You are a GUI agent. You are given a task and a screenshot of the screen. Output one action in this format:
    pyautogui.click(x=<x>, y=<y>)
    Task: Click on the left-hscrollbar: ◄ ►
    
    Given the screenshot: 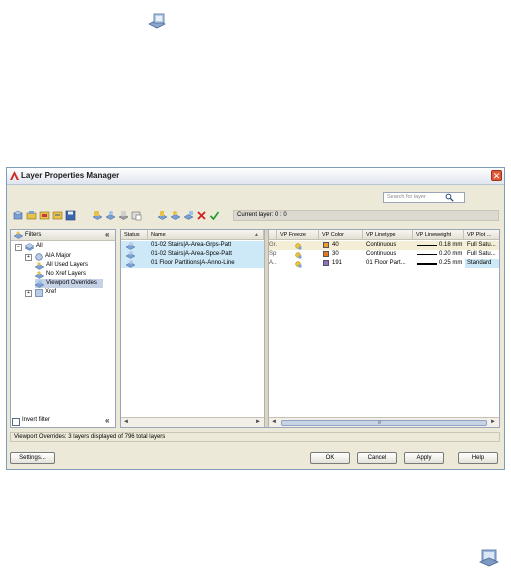 What is the action you would take?
    pyautogui.click(x=192, y=422)
    